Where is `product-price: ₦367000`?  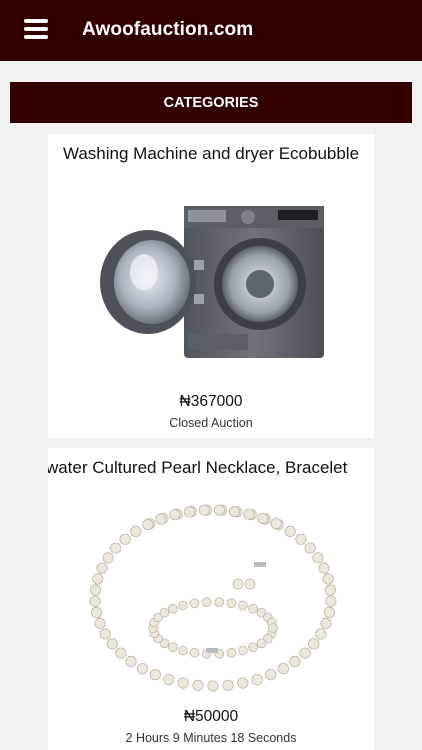
product-price: ₦367000 is located at coordinates (211, 401).